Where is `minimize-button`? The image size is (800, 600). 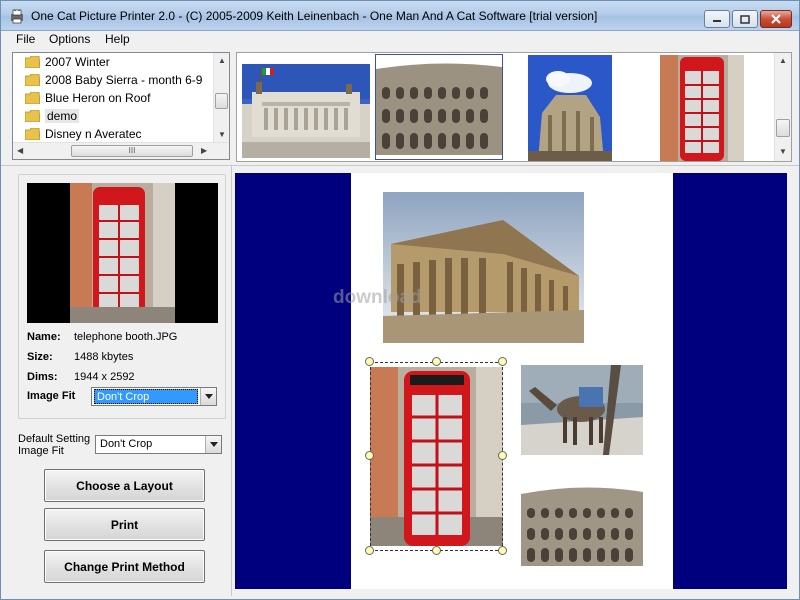 minimize-button is located at coordinates (717, 19).